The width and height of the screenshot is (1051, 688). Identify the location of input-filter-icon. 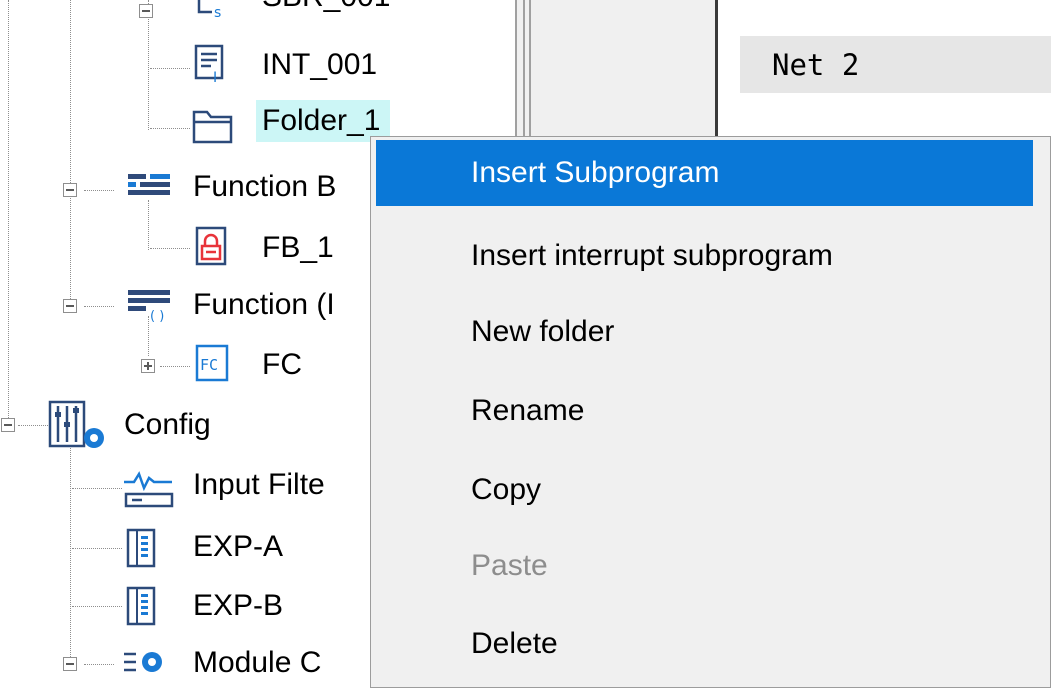
(149, 489).